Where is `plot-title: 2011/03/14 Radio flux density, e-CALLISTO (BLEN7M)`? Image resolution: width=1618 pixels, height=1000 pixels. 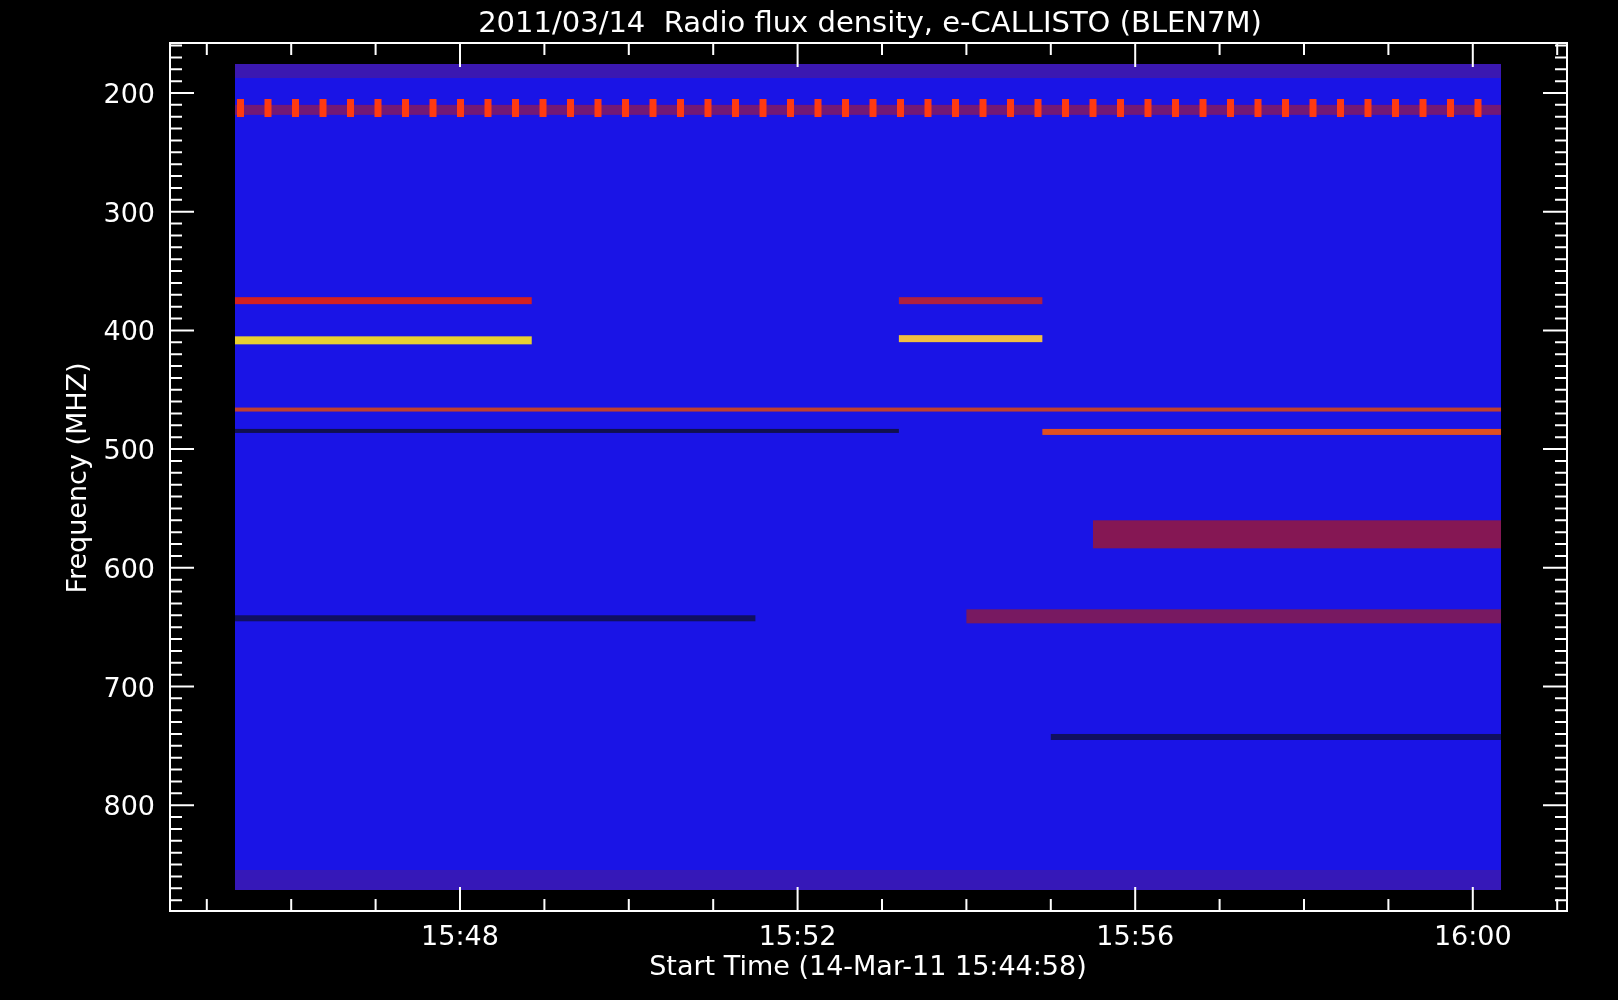 plot-title: 2011/03/14 Radio flux density, e-CALLISTO (BLEN7M) is located at coordinates (870, 22).